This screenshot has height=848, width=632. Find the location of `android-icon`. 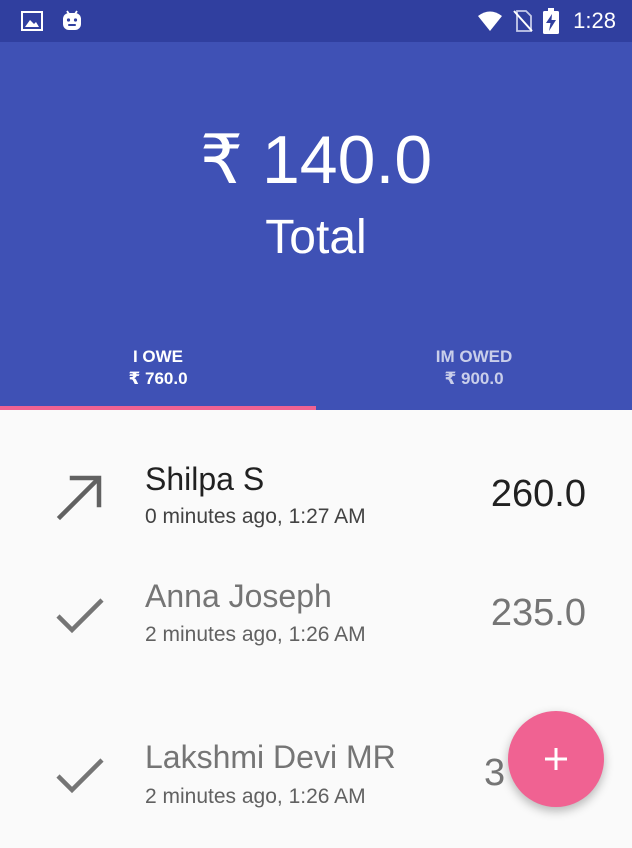

android-icon is located at coordinates (72, 20).